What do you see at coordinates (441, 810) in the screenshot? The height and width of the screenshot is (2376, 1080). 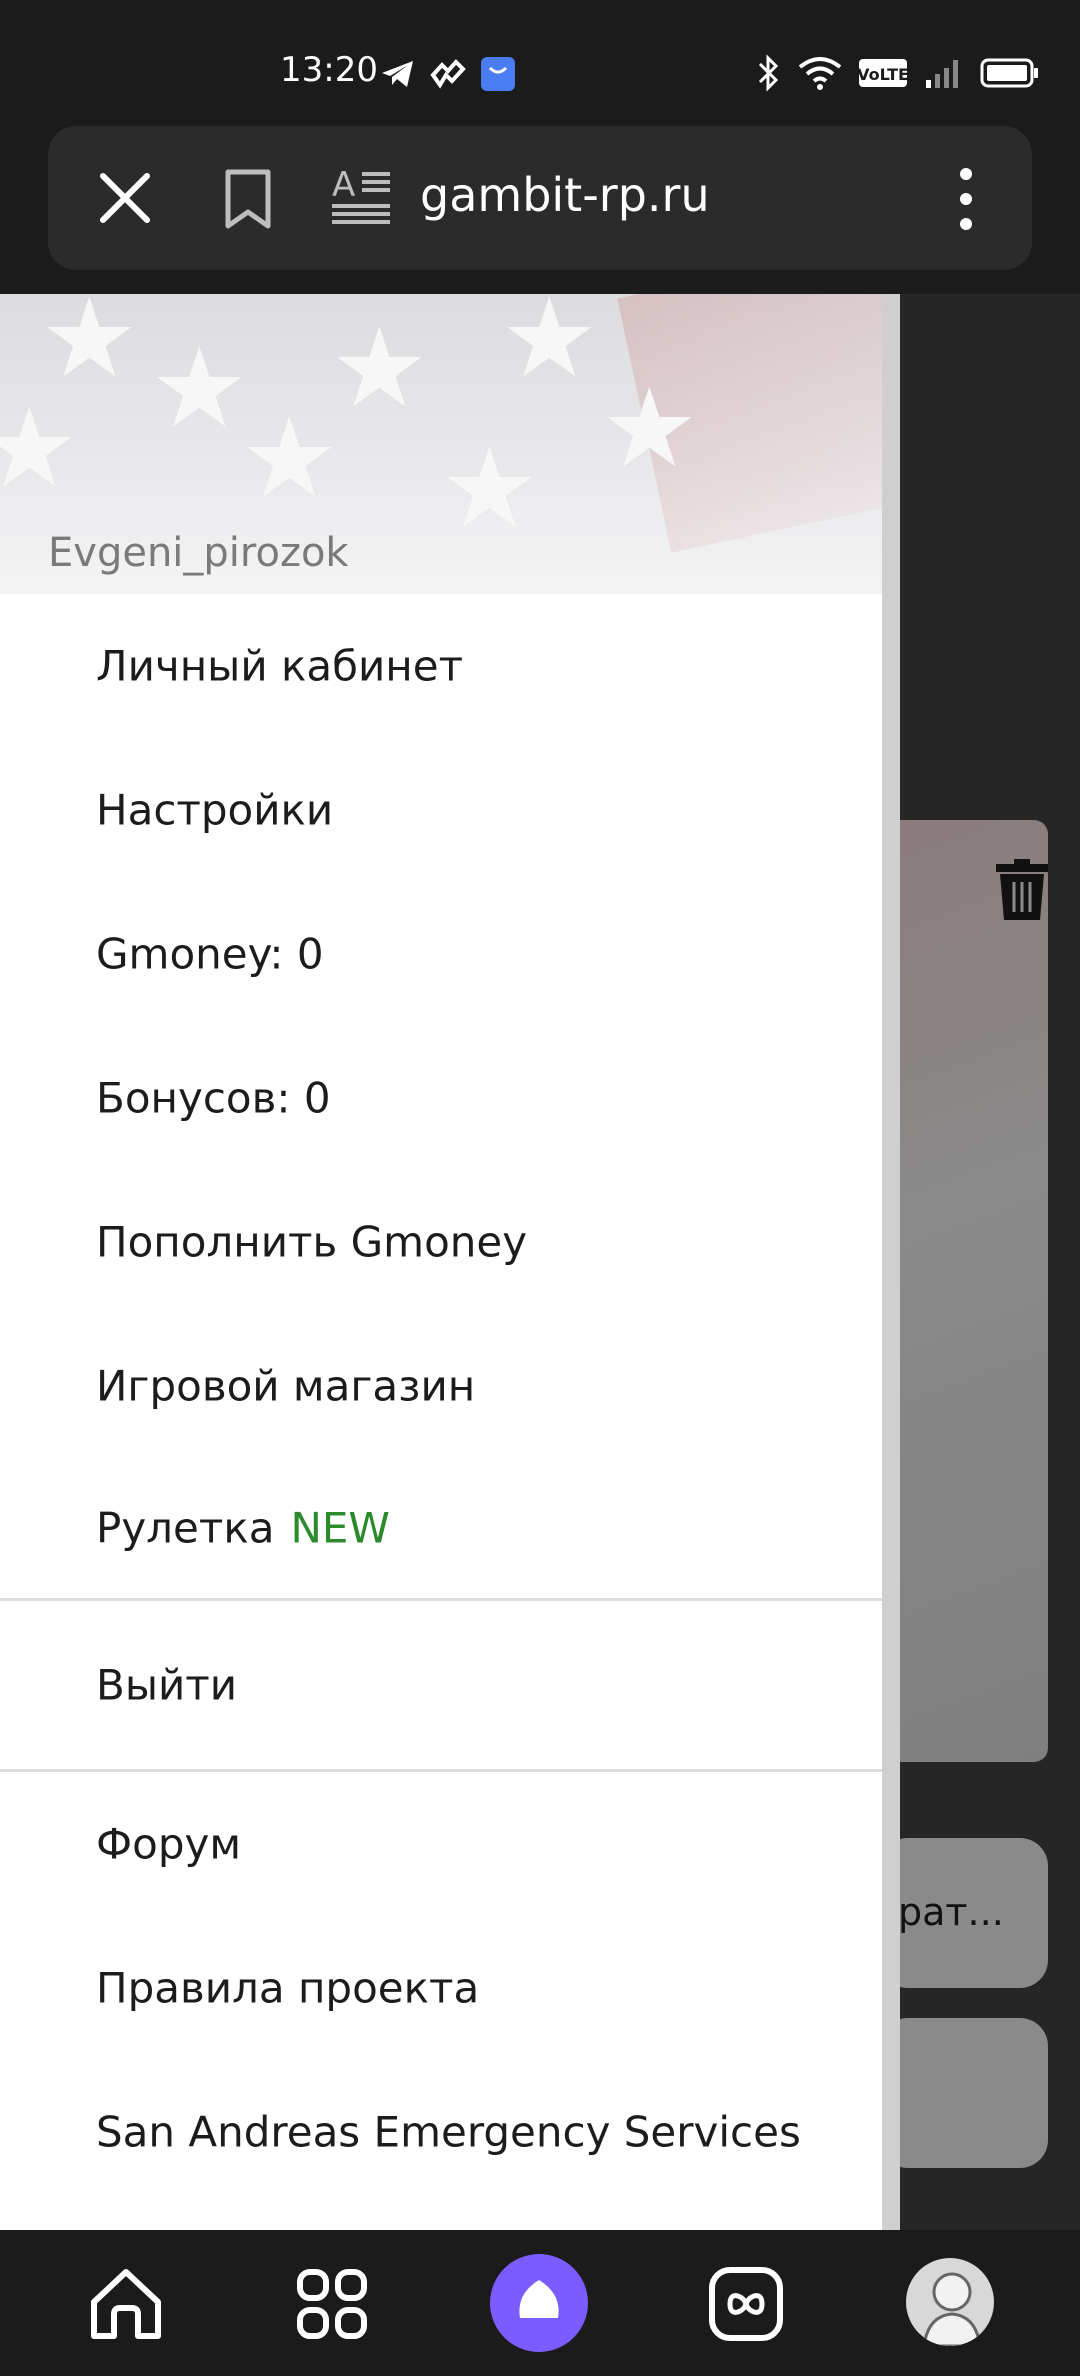 I see `menu-item-settings: Настройки` at bounding box center [441, 810].